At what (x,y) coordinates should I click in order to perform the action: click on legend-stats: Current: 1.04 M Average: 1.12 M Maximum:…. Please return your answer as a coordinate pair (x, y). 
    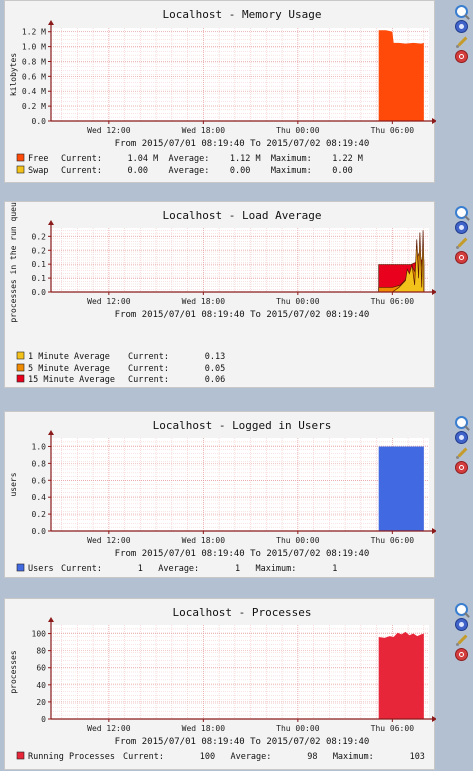
    Looking at the image, I should click on (212, 159).